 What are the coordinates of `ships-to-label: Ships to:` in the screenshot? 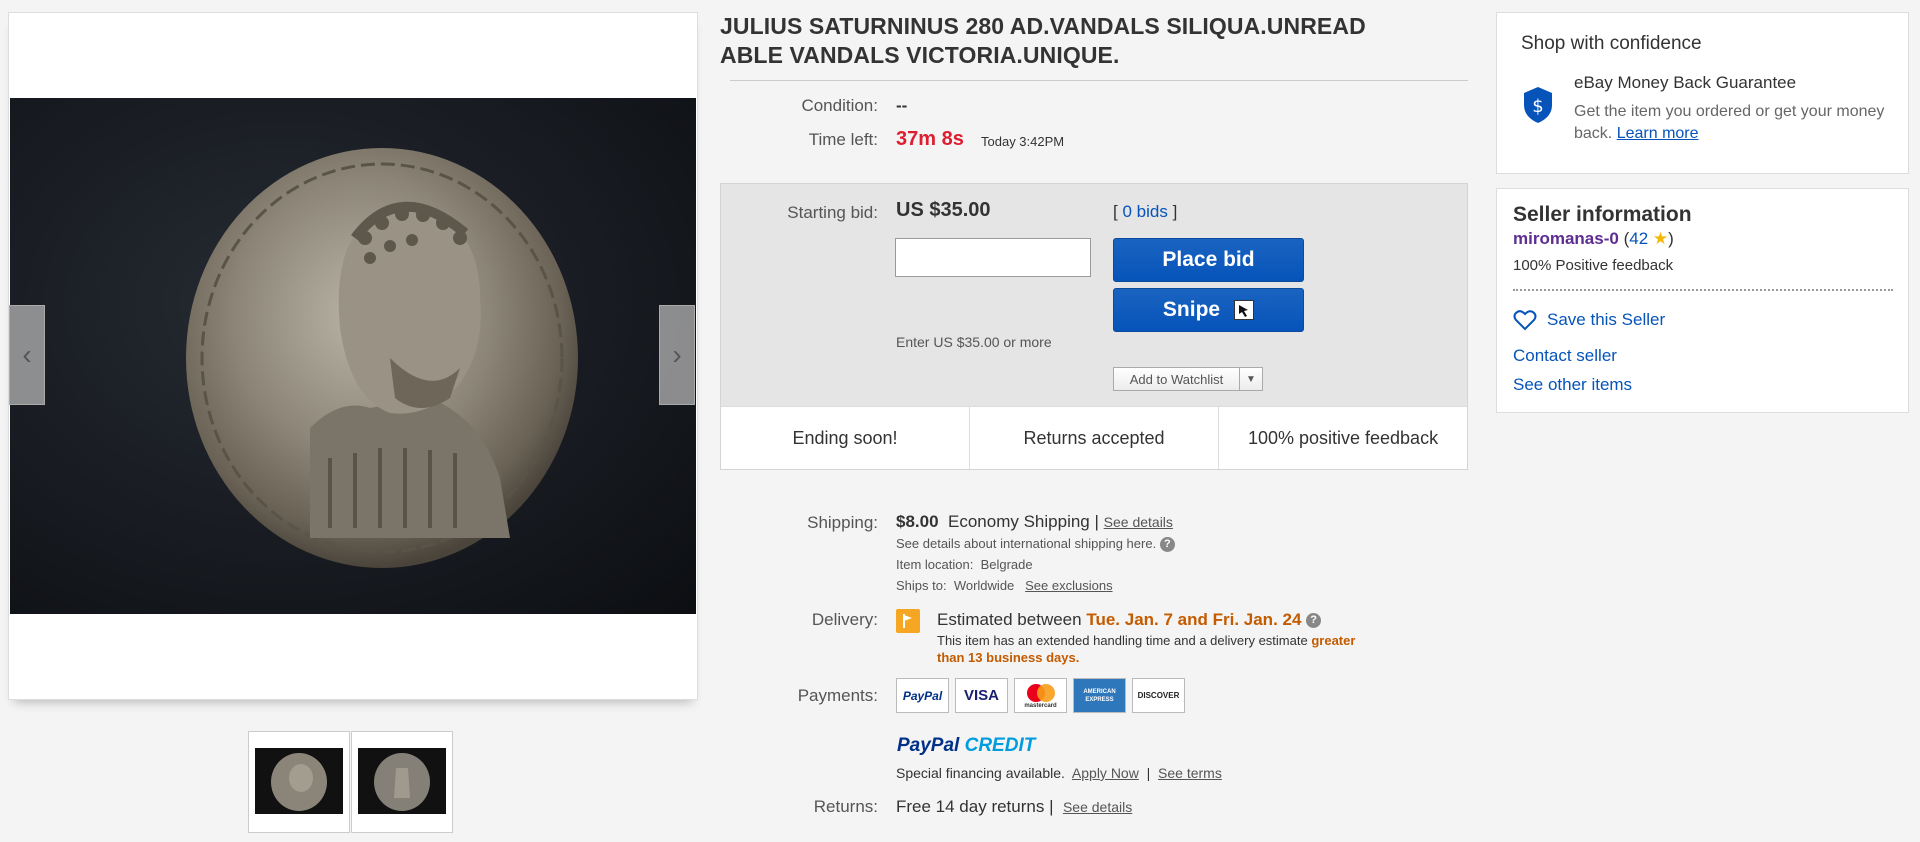 It's located at (921, 585).